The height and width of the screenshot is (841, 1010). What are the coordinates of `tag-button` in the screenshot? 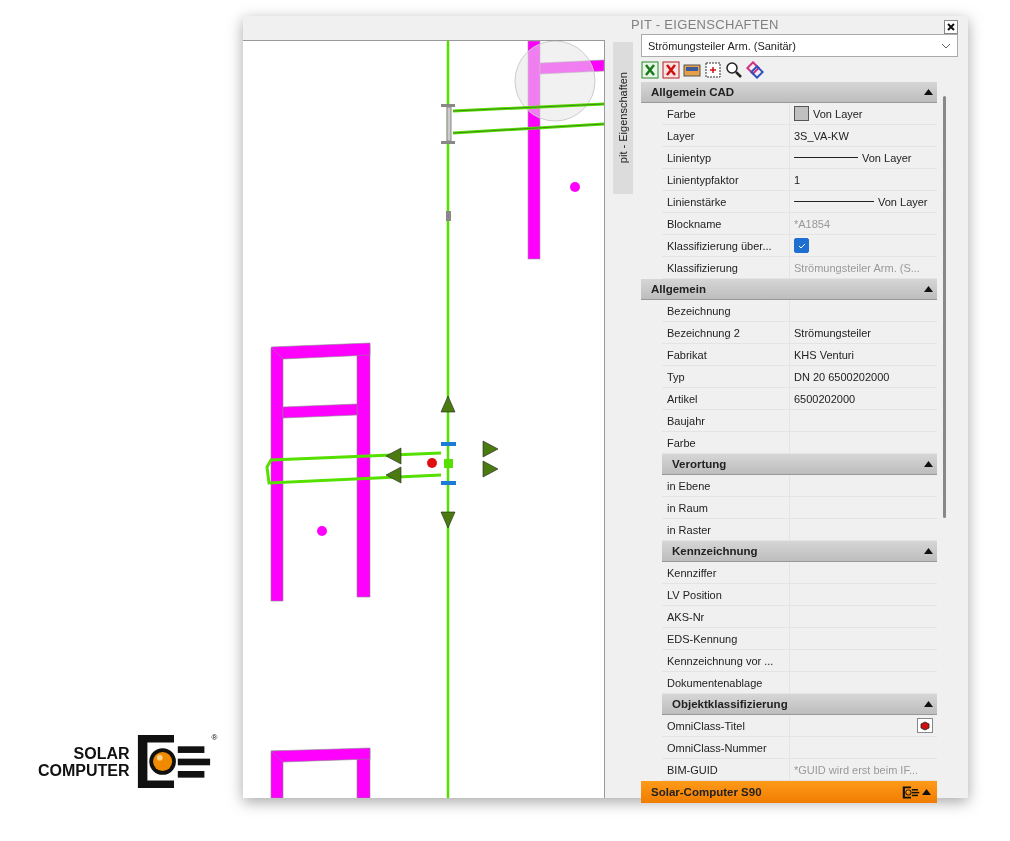 It's located at (925, 725).